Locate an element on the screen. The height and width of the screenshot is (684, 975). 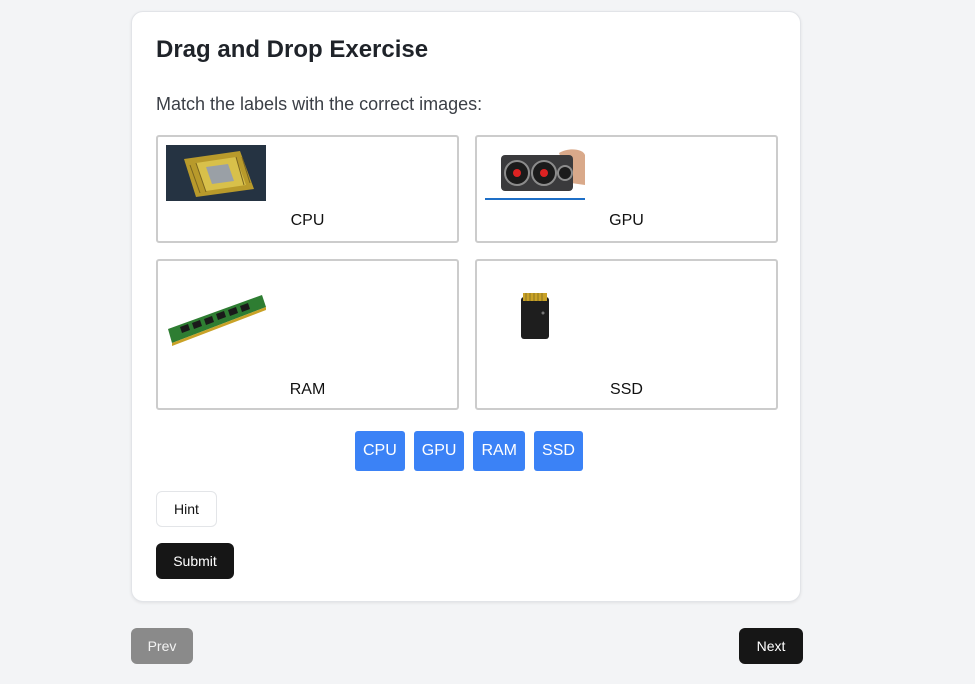
draggable-labels: CPU GPU RAM SSD is located at coordinates (469, 451).